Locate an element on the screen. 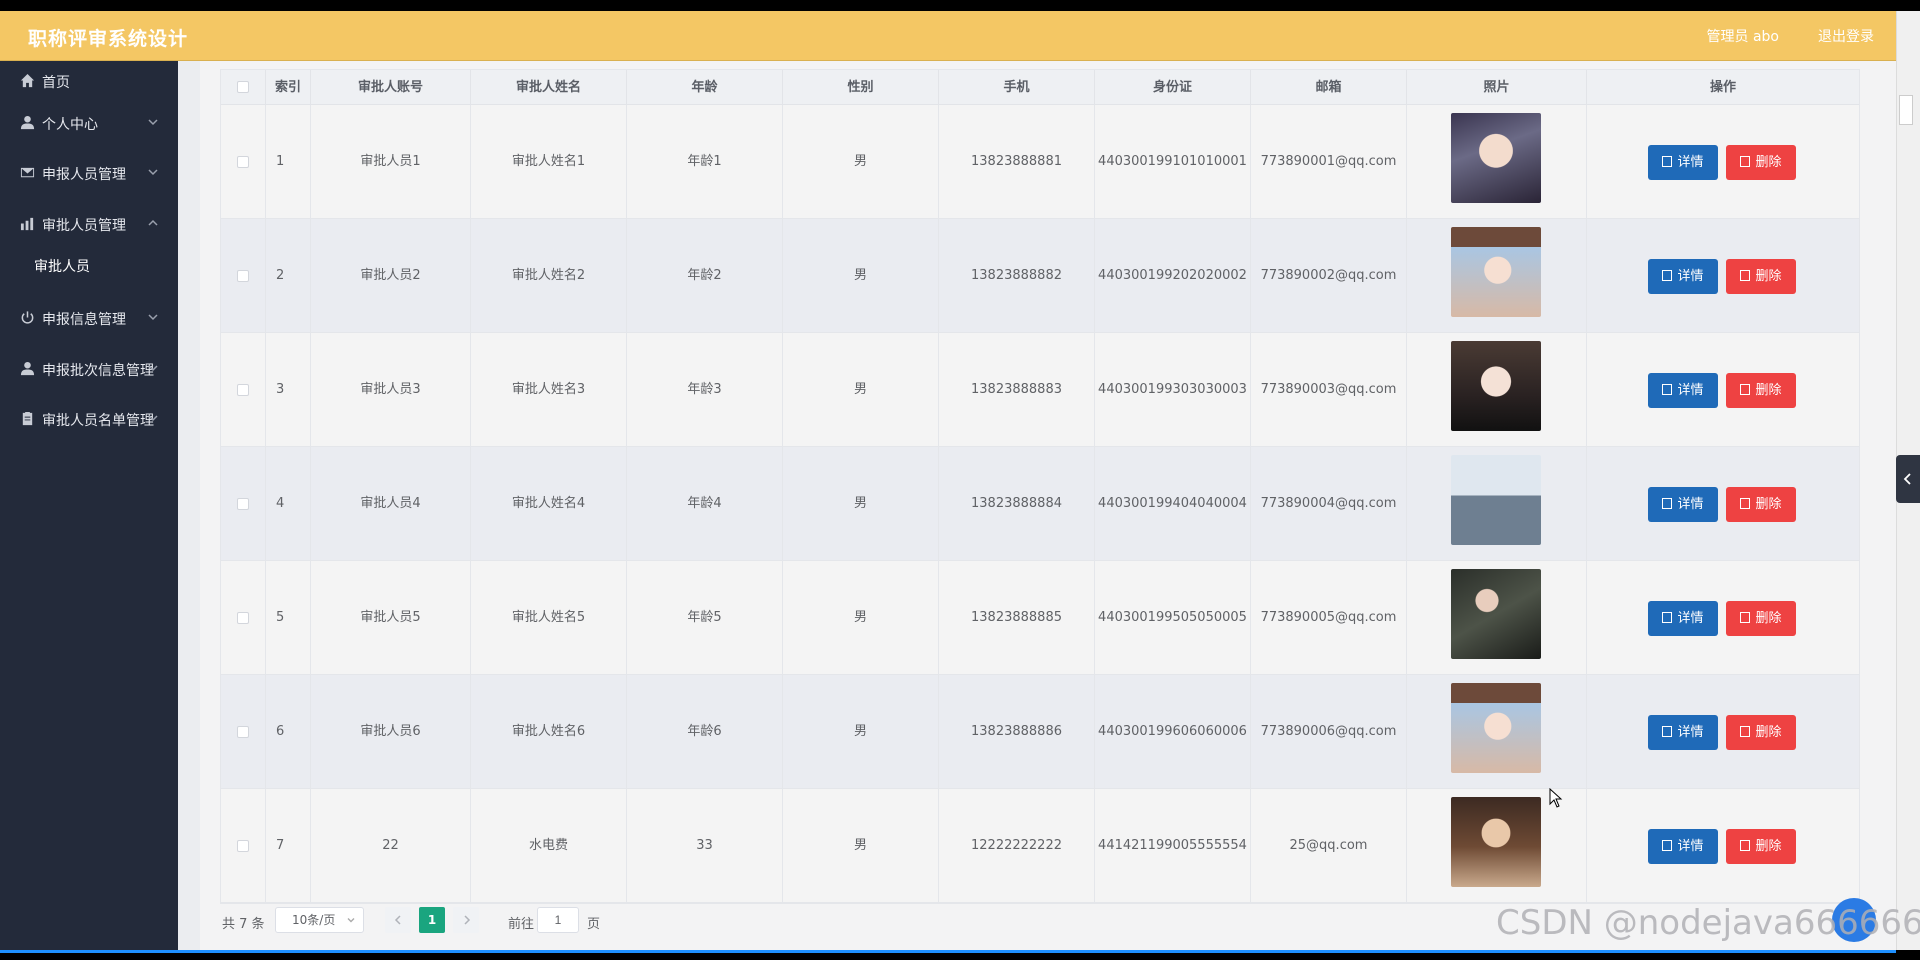 The image size is (1920, 960). cell-id-card: 440300199202020002 is located at coordinates (1173, 276).